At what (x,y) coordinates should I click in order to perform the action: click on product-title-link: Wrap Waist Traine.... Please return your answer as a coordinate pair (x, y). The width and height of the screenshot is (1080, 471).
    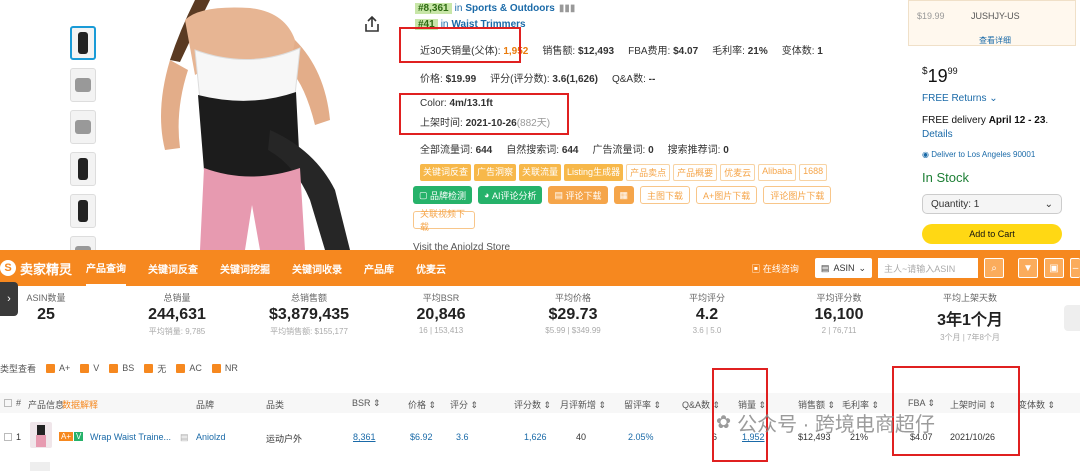
    Looking at the image, I should click on (130, 437).